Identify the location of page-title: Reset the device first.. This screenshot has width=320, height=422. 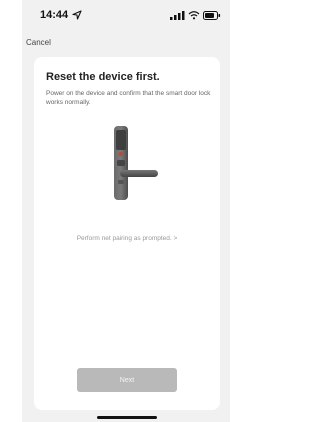
(103, 77).